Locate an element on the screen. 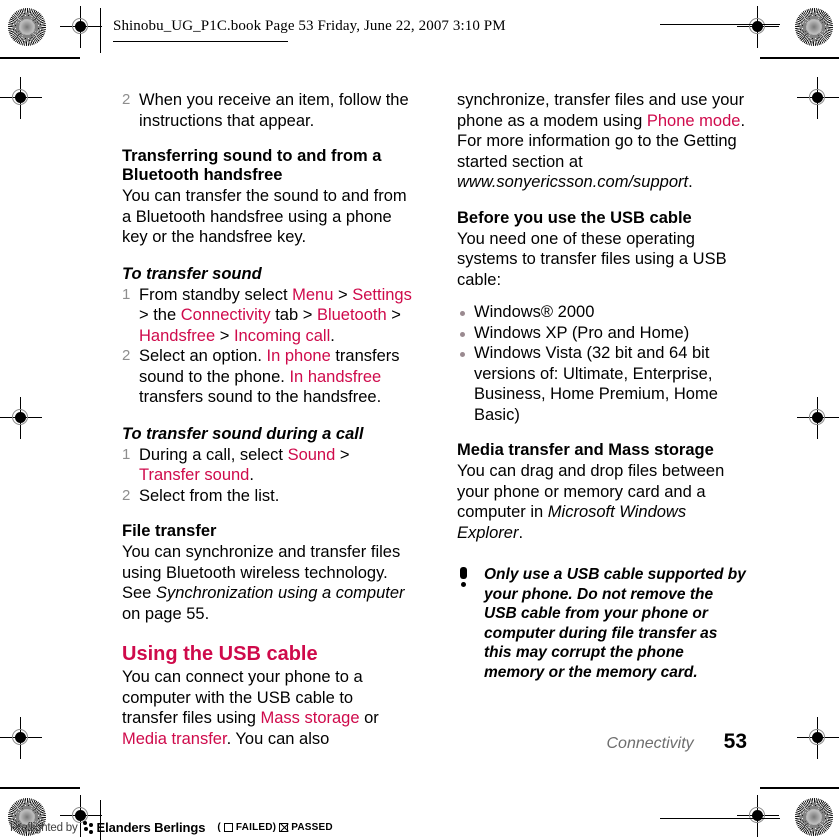 The height and width of the screenshot is (840, 839). inline-menu-reference: In handsfree is located at coordinates (335, 376).